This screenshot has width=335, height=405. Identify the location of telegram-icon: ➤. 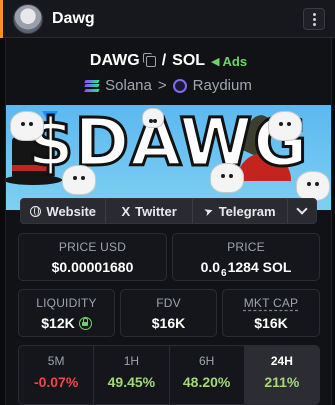
(209, 211).